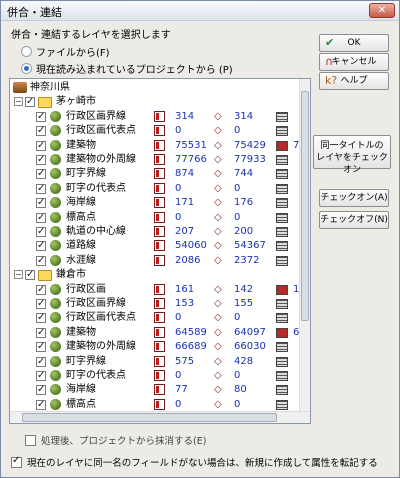 The width and height of the screenshot is (400, 478). I want to click on radio-from-project: 現在読み込まれているプロジェクトから (P), so click(127, 68).